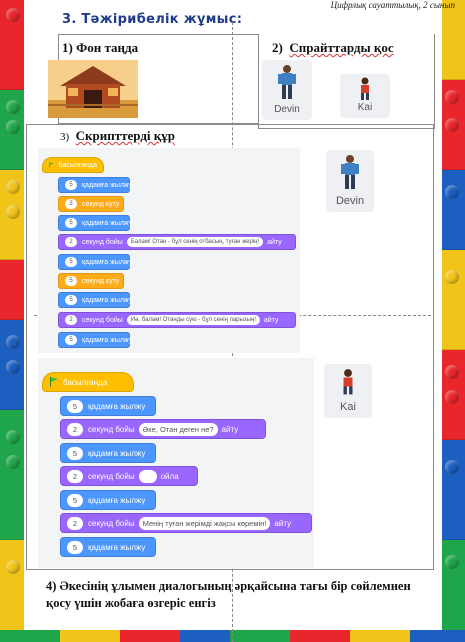  I want to click on step2-title: 2) Спрайттарды қос, so click(333, 47).